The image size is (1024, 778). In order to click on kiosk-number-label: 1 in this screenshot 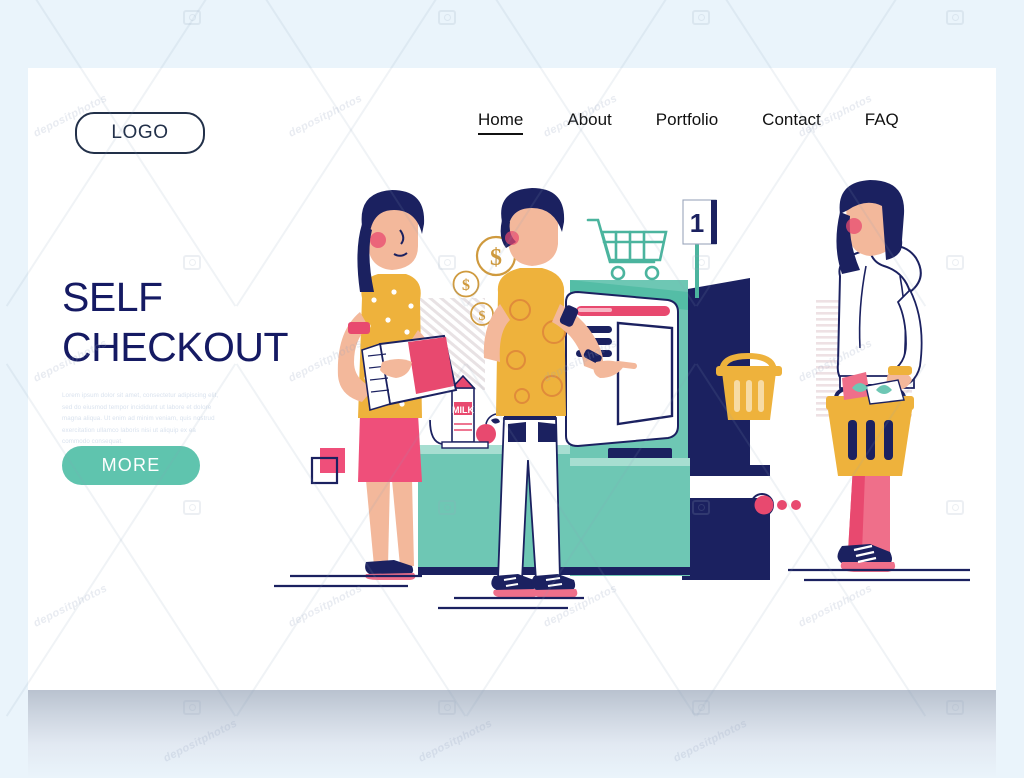, I will do `click(697, 223)`.